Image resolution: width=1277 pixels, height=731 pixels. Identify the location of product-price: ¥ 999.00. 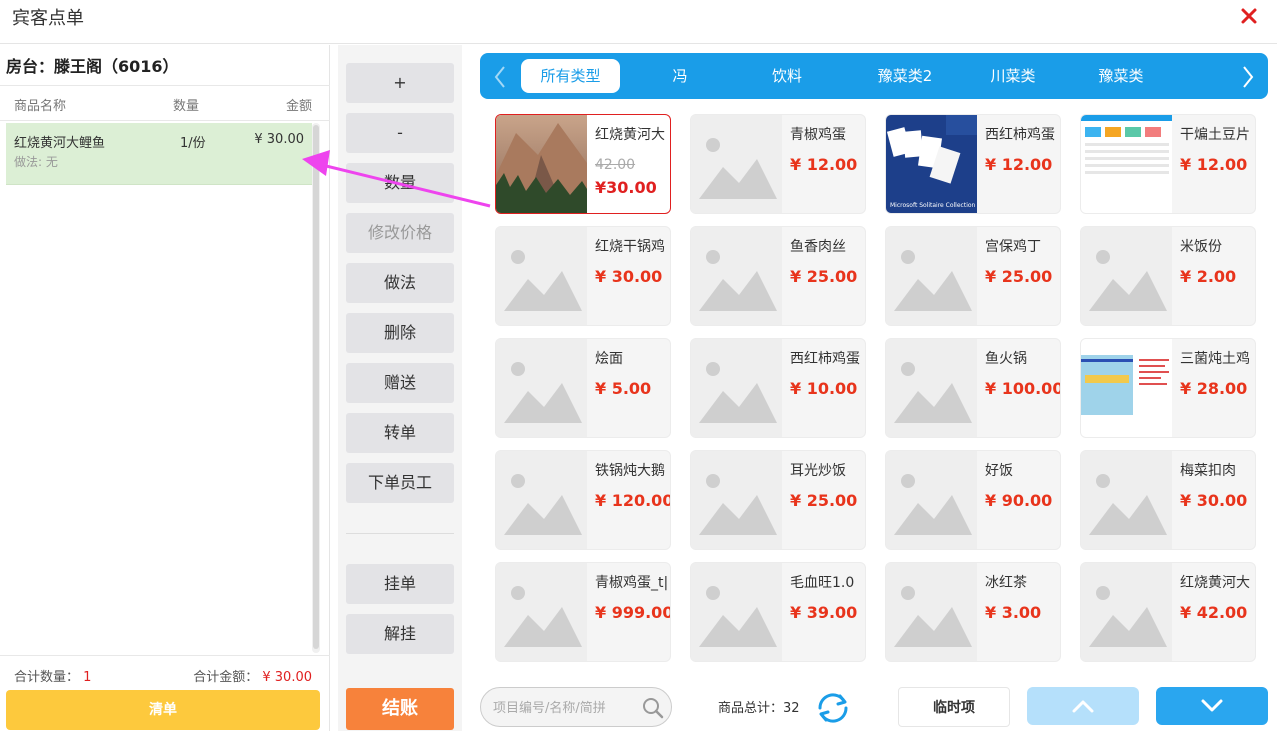
(633, 612).